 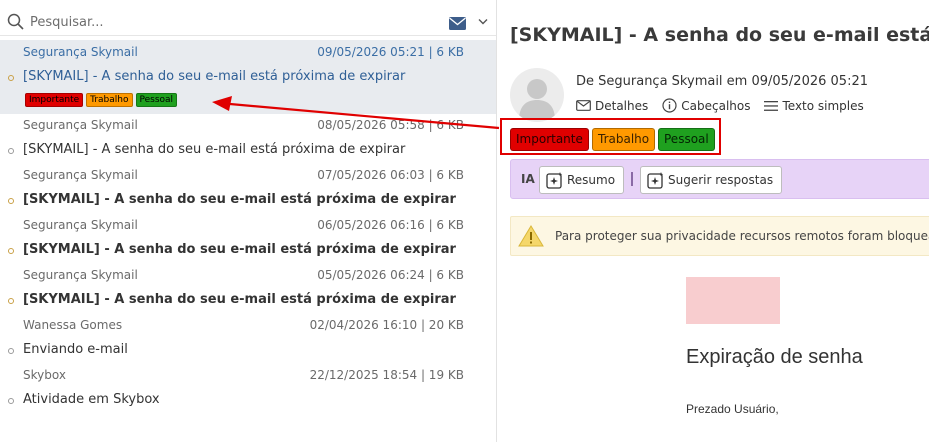 I want to click on warning-icon, so click(x=531, y=236).